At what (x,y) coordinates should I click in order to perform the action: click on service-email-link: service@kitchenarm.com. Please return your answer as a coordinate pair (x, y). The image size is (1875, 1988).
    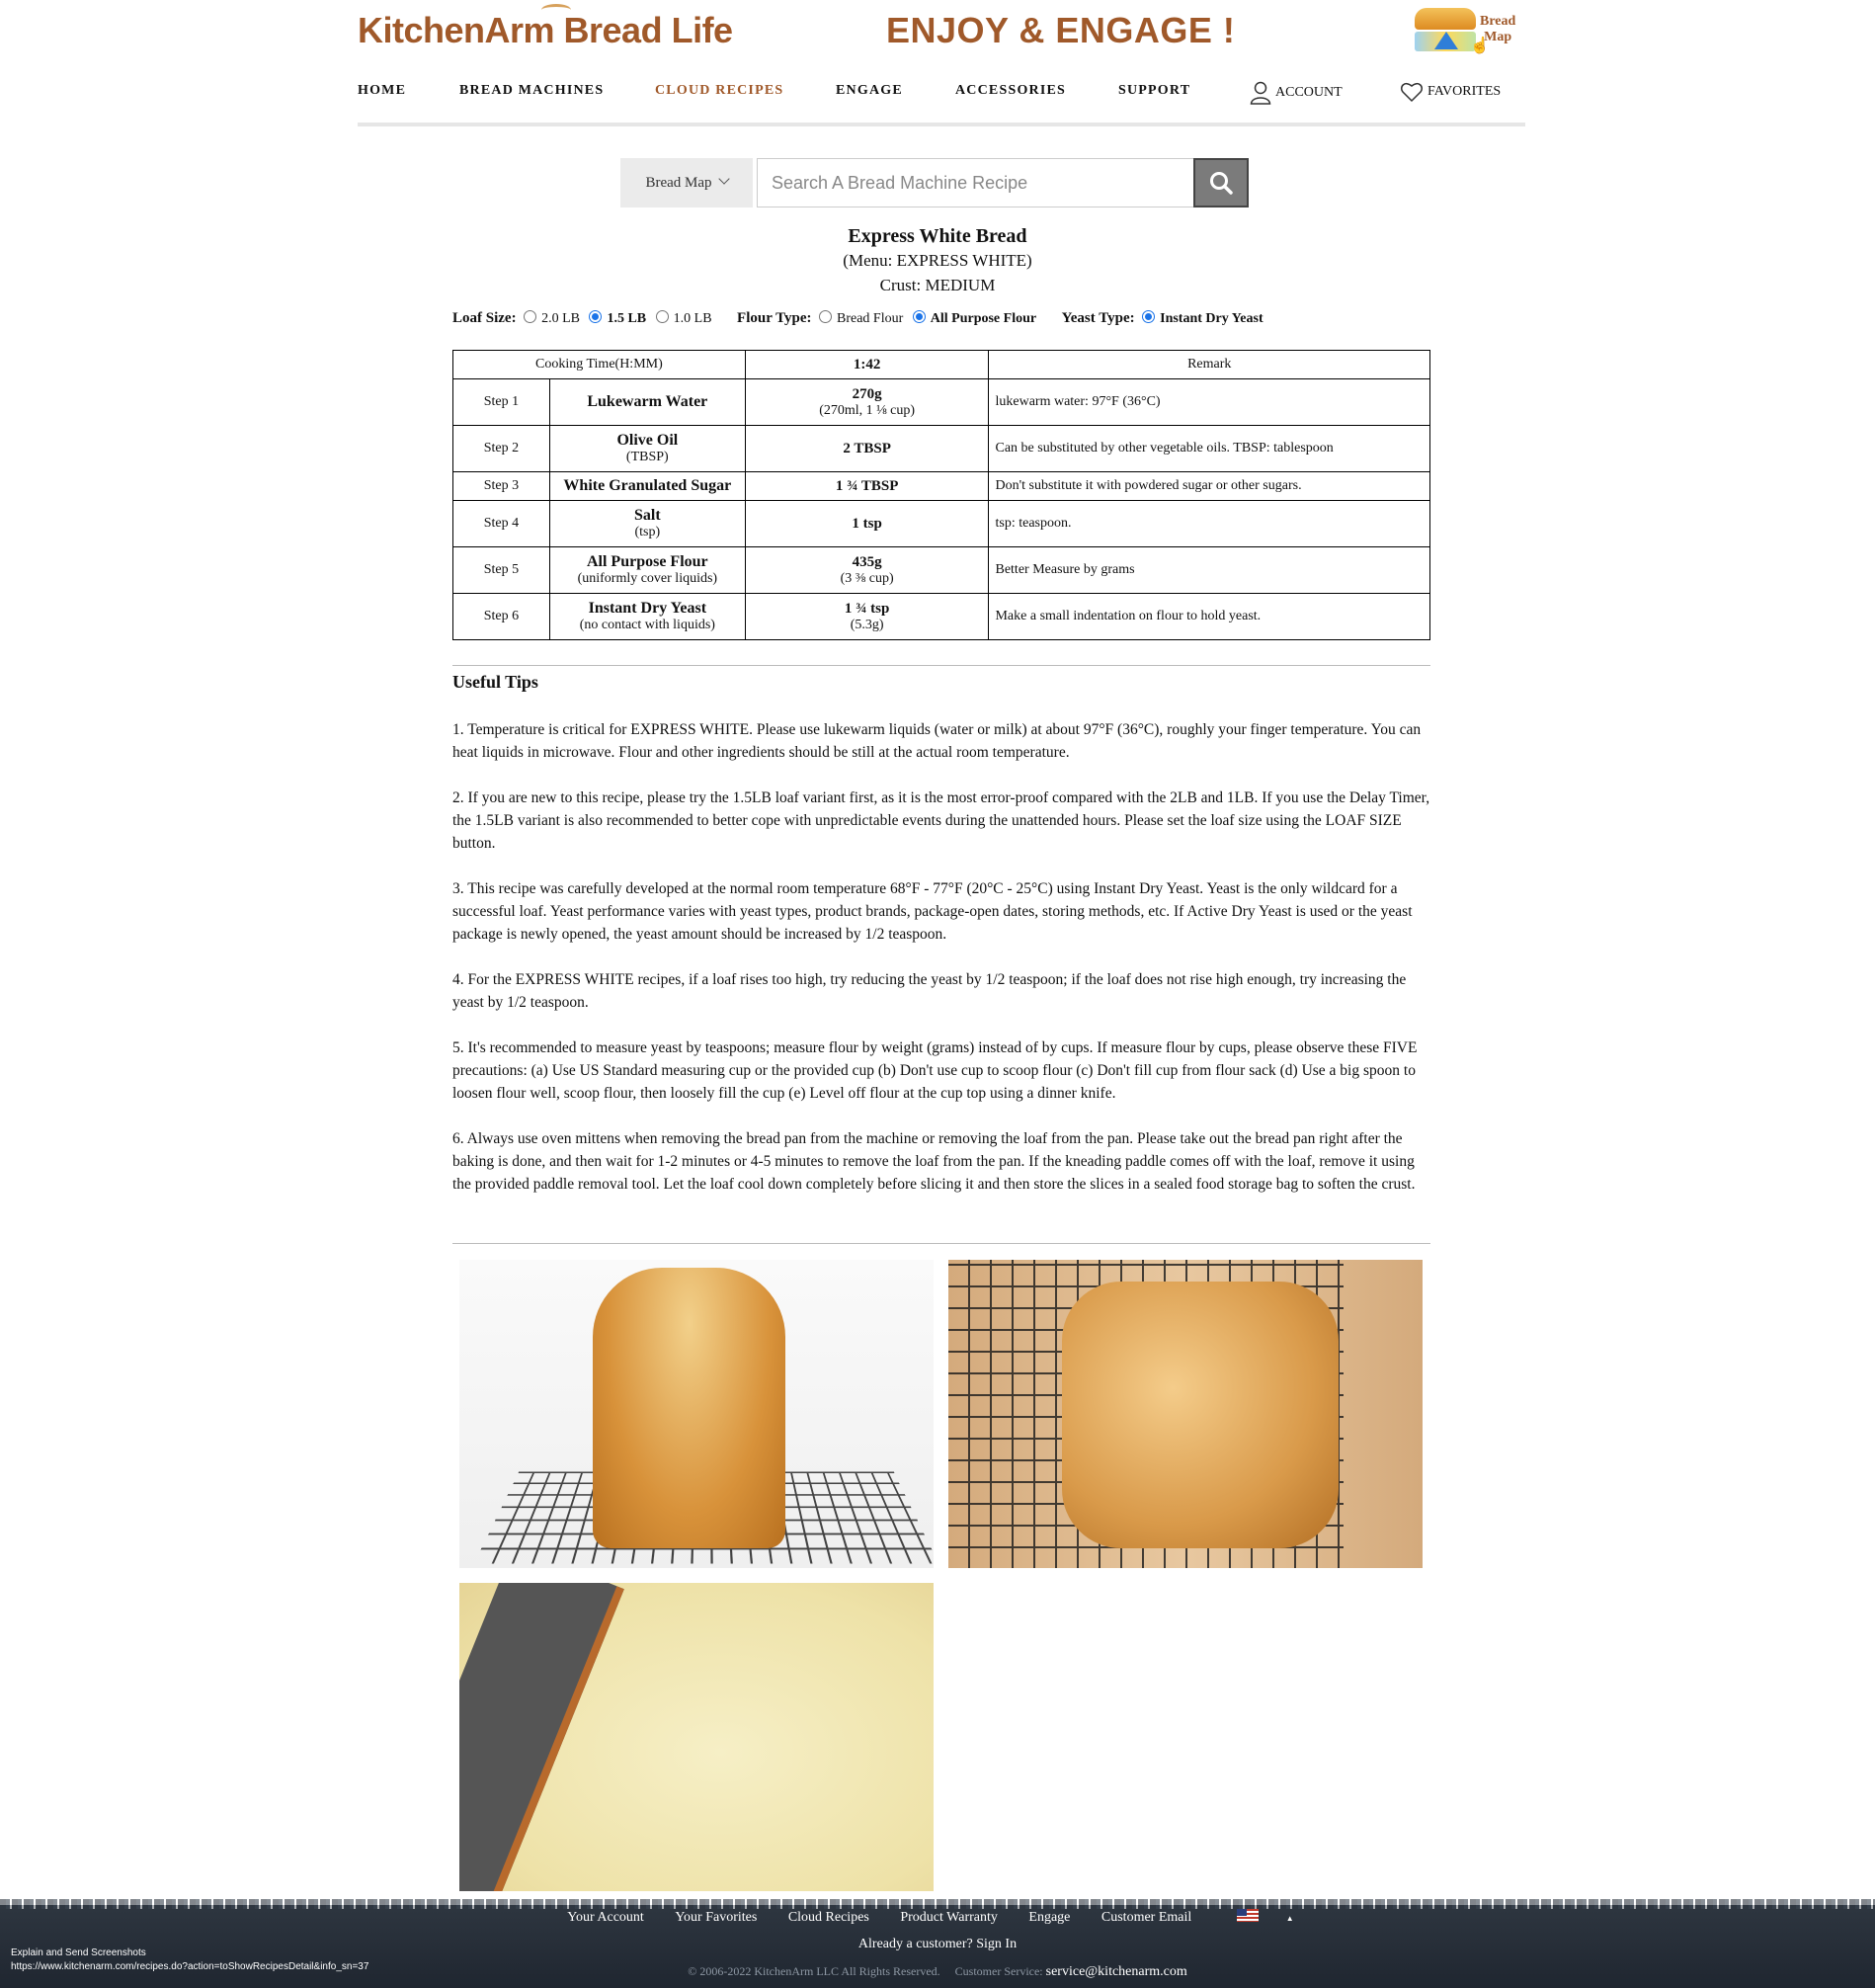
    Looking at the image, I should click on (1116, 1971).